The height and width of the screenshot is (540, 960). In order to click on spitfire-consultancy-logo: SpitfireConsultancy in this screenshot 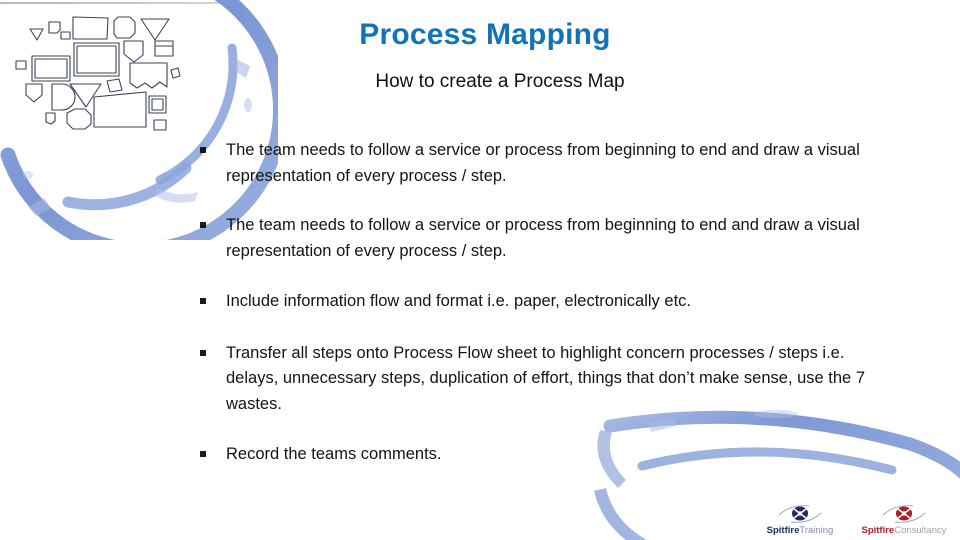, I will do `click(904, 519)`.